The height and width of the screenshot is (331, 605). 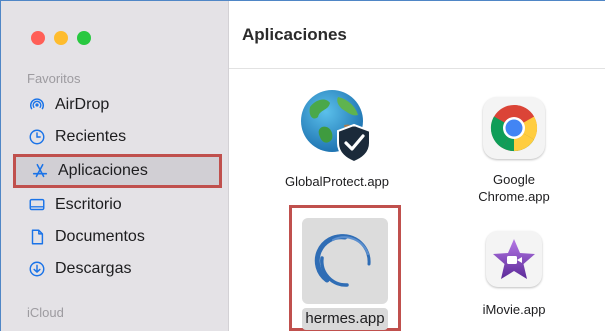 What do you see at coordinates (40, 171) in the screenshot?
I see `applications-icon` at bounding box center [40, 171].